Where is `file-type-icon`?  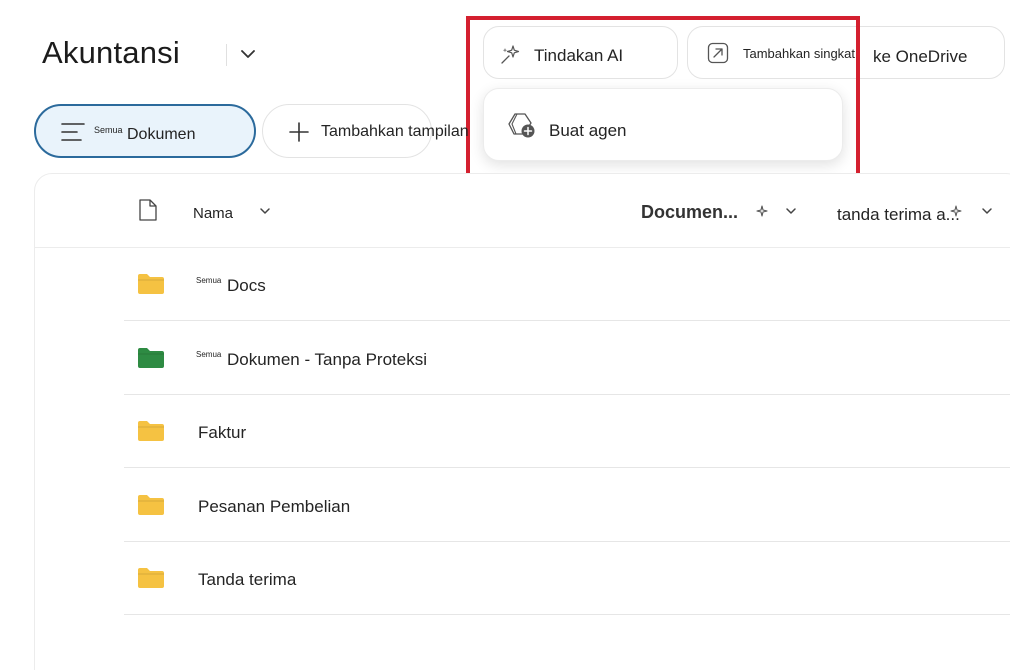
file-type-icon is located at coordinates (148, 210).